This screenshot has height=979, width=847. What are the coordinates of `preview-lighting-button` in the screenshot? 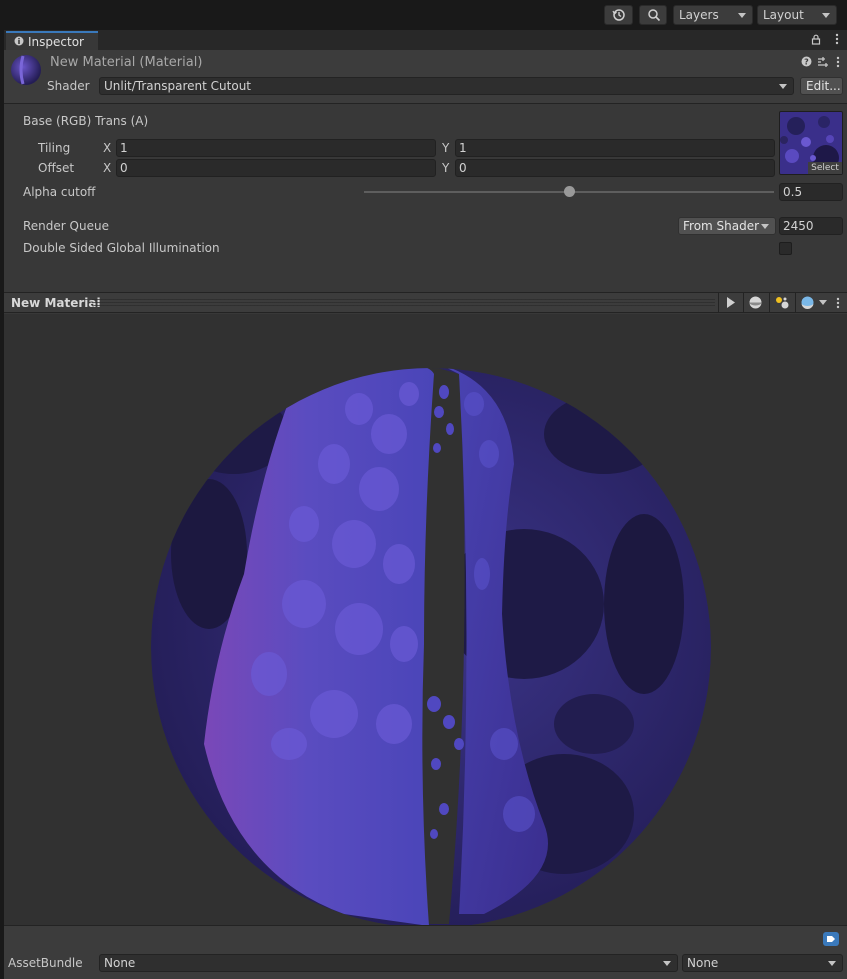 It's located at (781, 302).